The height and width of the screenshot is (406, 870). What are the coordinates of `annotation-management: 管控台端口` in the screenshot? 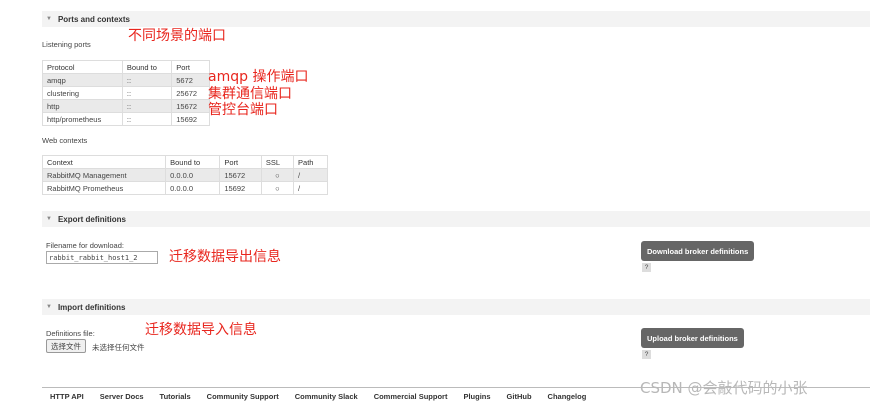 It's located at (243, 110).